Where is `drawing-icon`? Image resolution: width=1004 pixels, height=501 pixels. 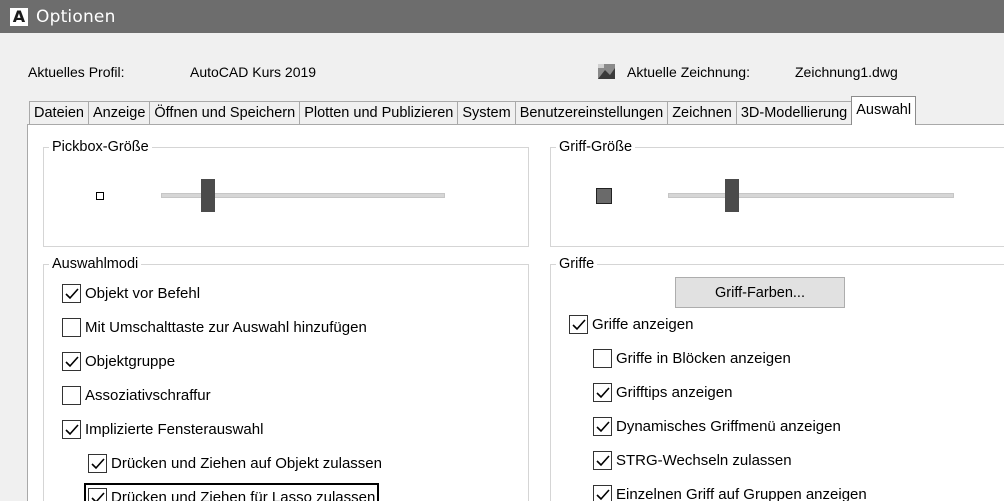
drawing-icon is located at coordinates (606, 71).